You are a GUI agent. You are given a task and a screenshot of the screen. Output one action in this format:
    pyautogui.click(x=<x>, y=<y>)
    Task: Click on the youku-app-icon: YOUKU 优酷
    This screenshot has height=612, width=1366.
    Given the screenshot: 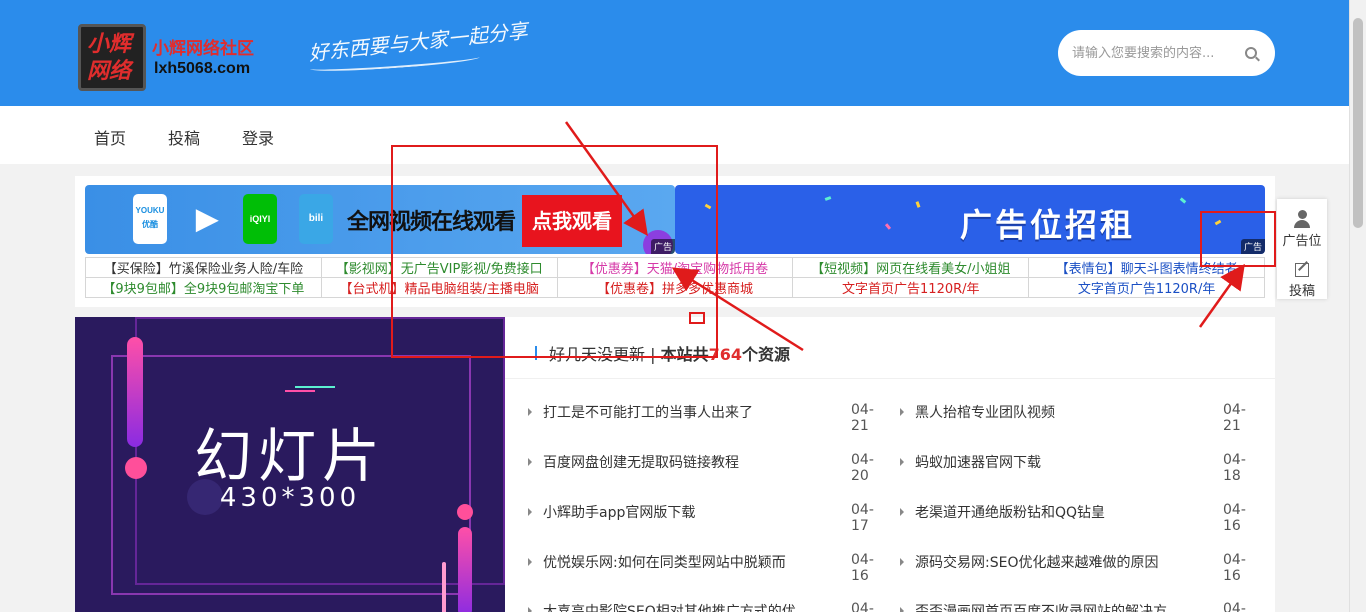 What is the action you would take?
    pyautogui.click(x=150, y=219)
    